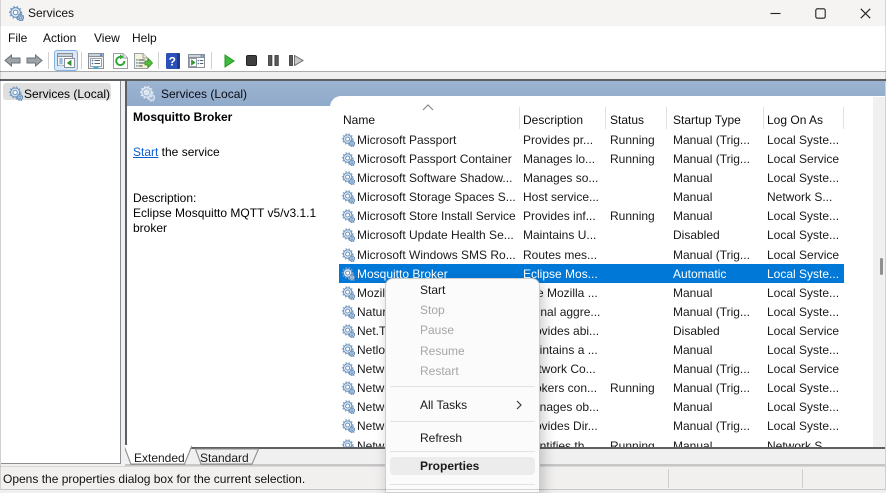  I want to click on refresh-icon, so click(120, 61).